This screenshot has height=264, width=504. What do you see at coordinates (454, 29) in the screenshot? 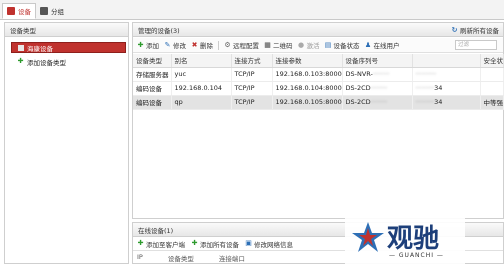
I see `refresh-icon: ↻` at bounding box center [454, 29].